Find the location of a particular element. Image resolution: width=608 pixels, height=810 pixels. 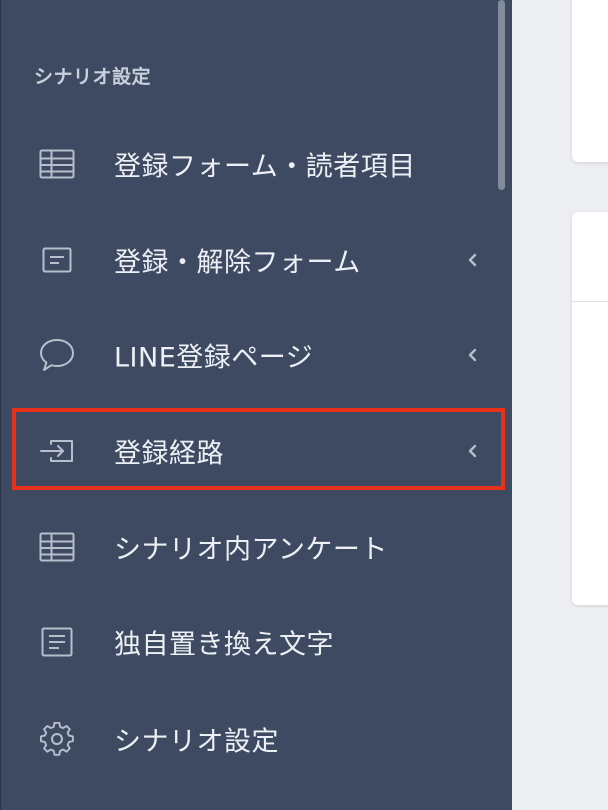

sidebar-item-label: LINE登録ページ is located at coordinates (214, 358).